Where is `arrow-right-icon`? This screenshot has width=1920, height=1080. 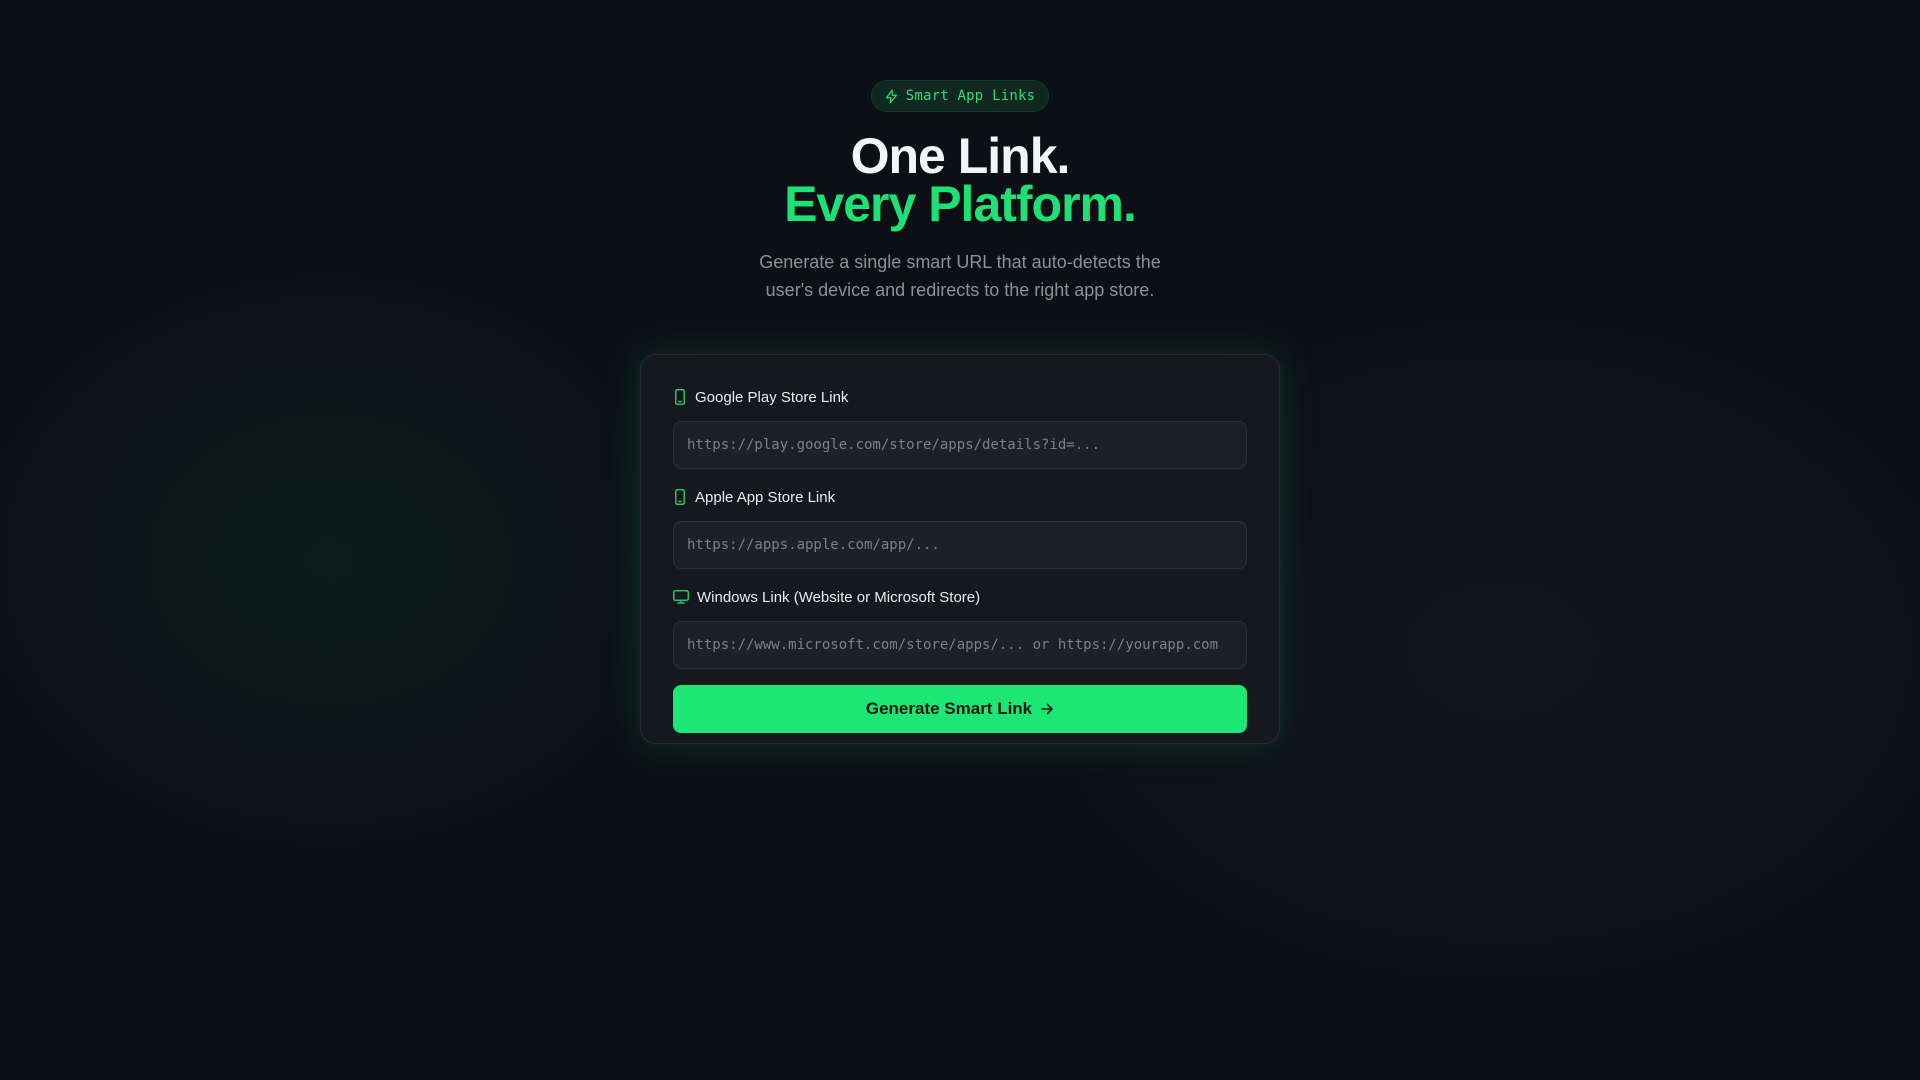
arrow-right-icon is located at coordinates (1047, 709).